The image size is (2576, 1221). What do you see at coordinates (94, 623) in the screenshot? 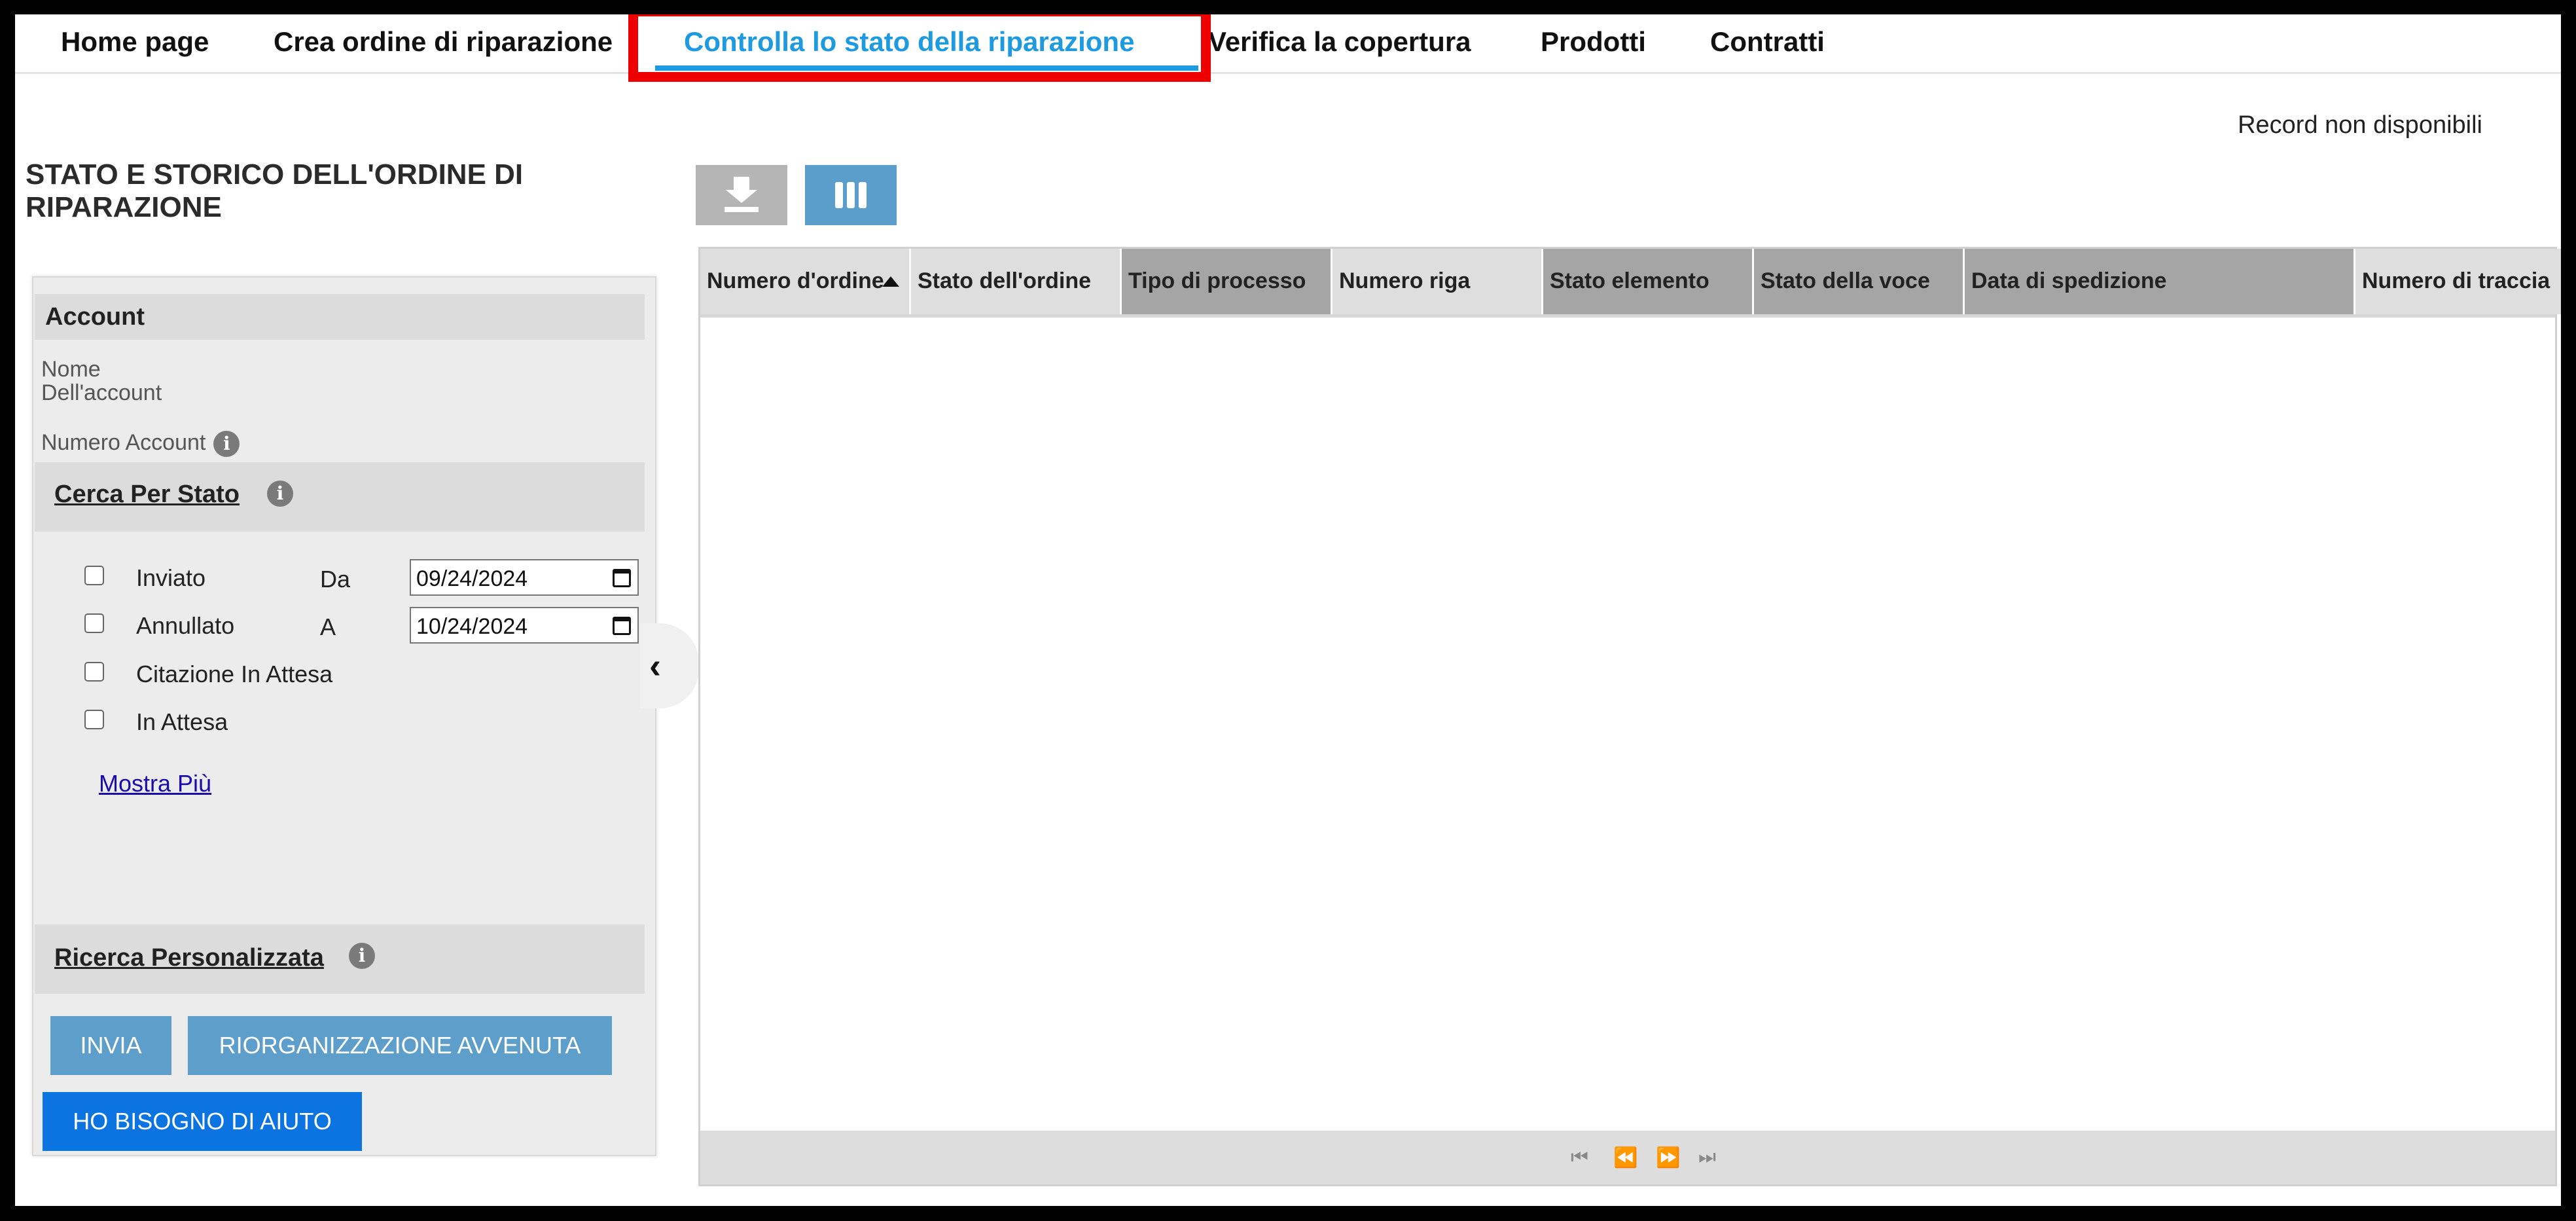
I see `checkbox-annullato` at bounding box center [94, 623].